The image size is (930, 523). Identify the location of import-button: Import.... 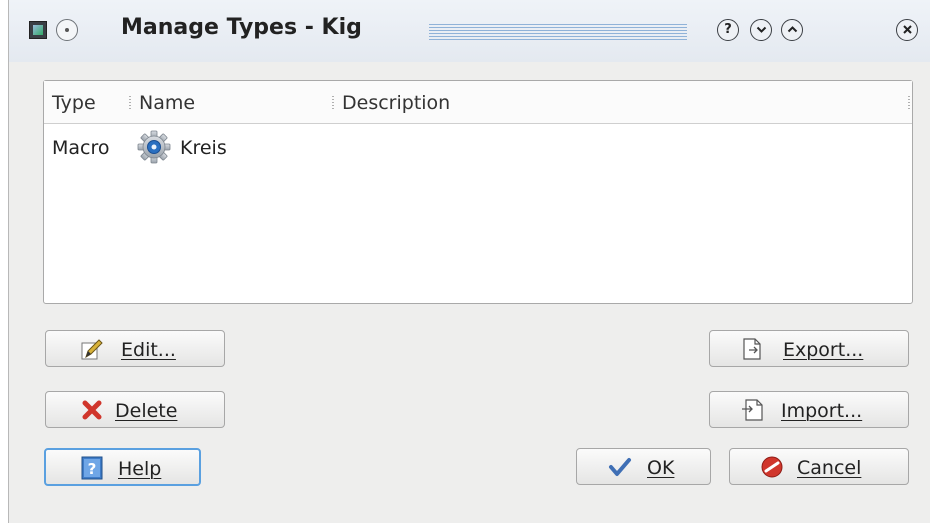
(809, 409).